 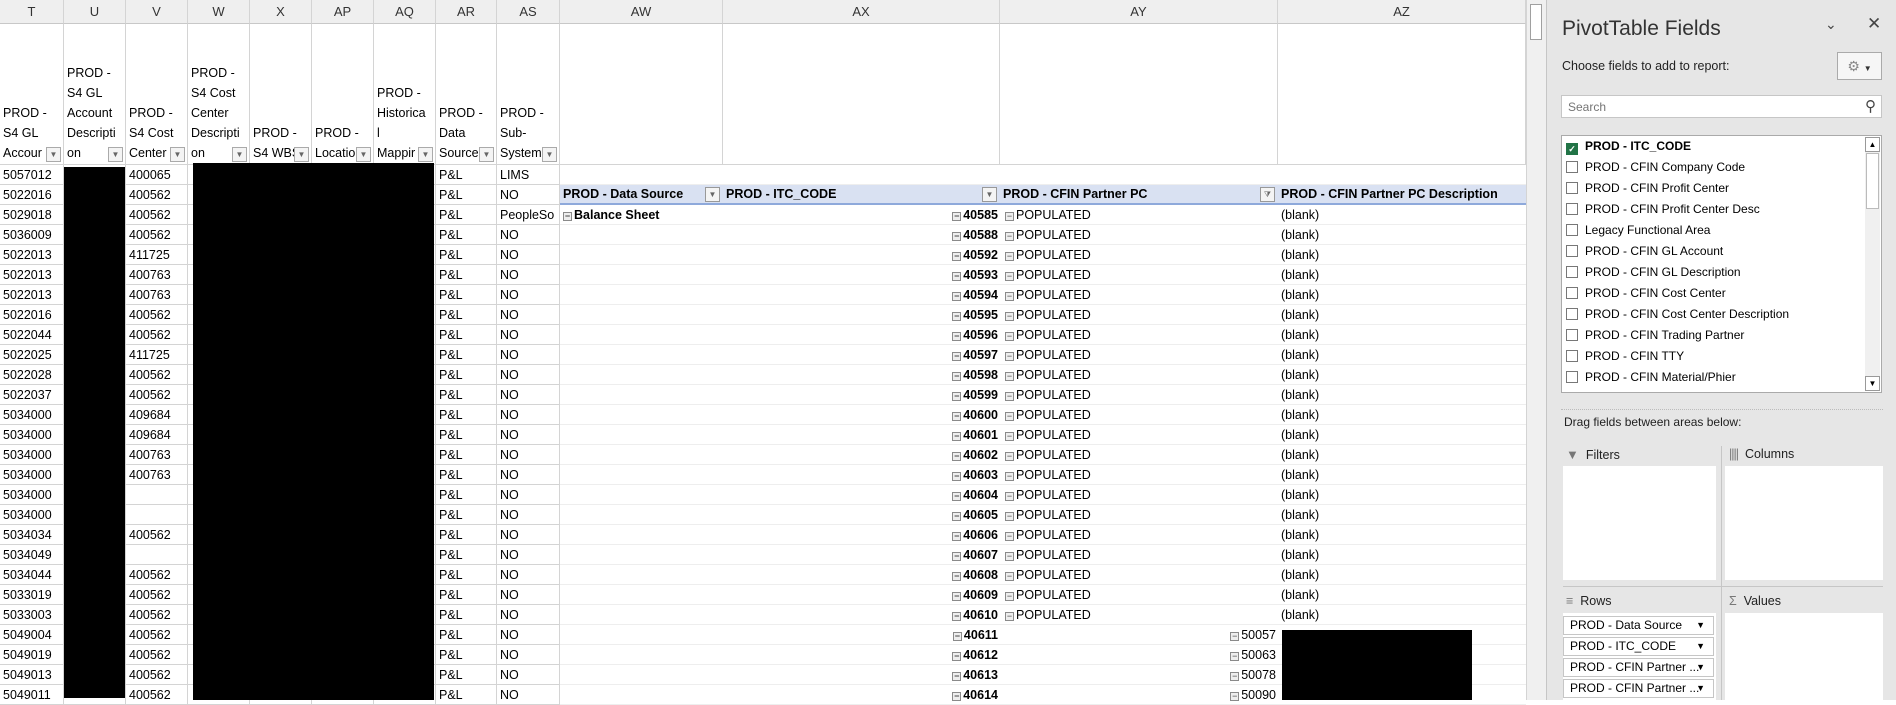 I want to click on cell-t: 5033003, so click(x=32, y=615).